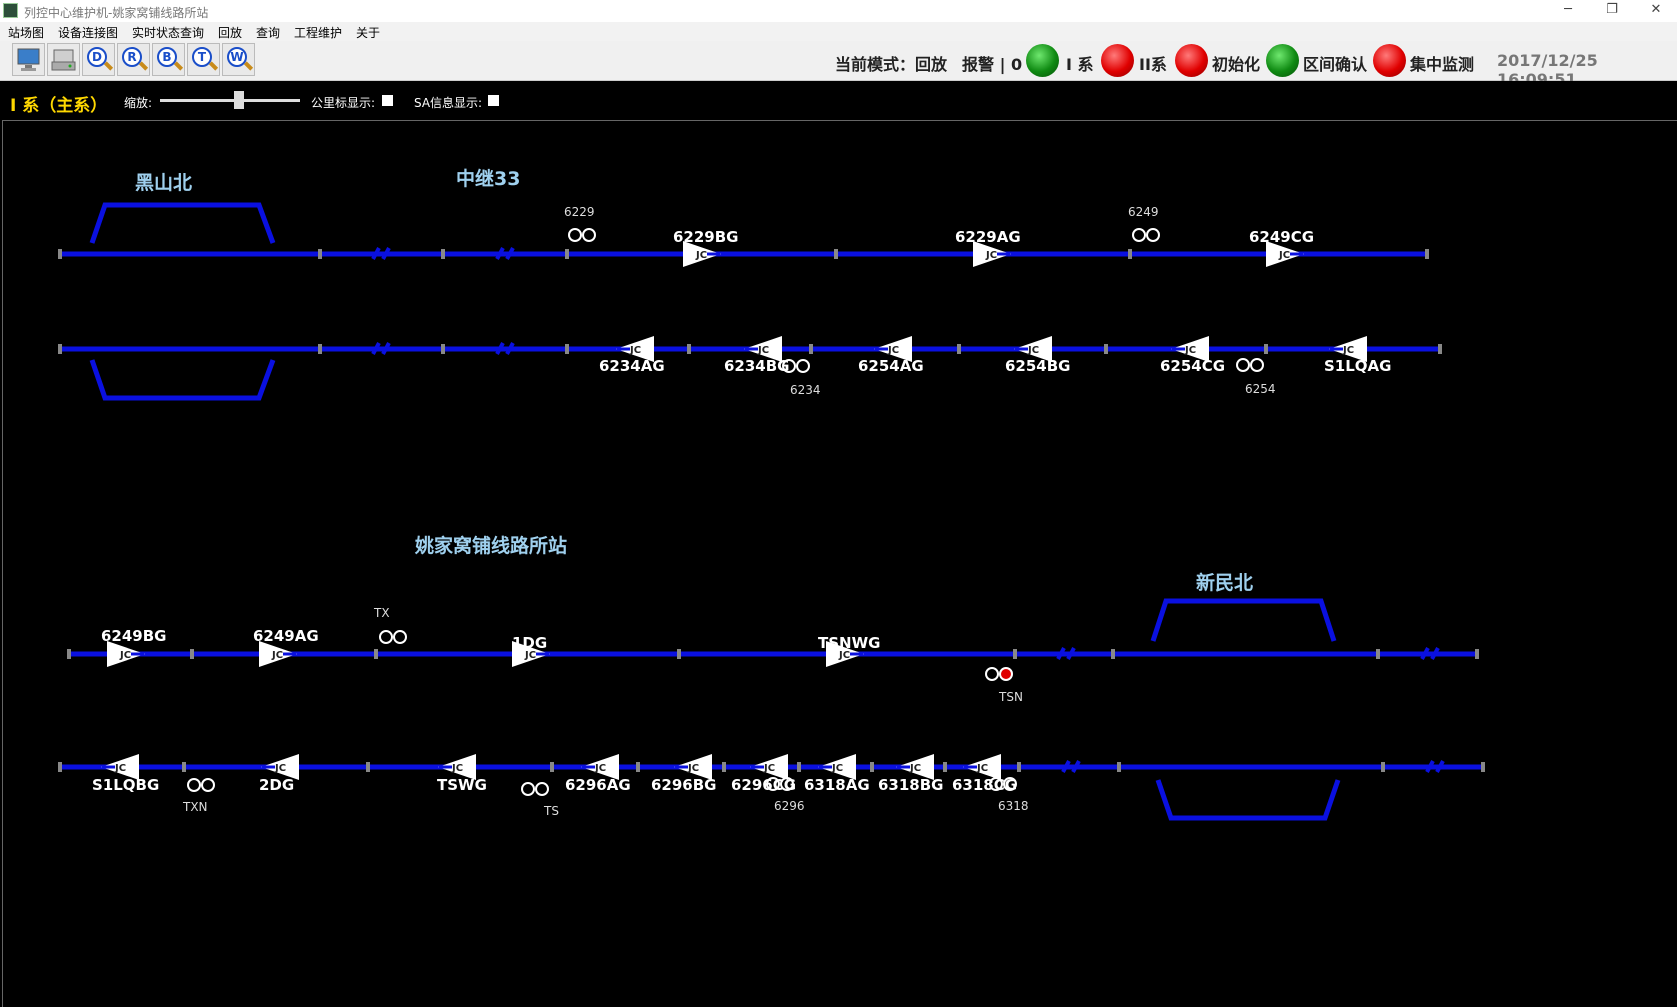 The height and width of the screenshot is (1007, 1677). Describe the element at coordinates (138, 103) in the screenshot. I see `zoom-label: 缩放:` at that location.